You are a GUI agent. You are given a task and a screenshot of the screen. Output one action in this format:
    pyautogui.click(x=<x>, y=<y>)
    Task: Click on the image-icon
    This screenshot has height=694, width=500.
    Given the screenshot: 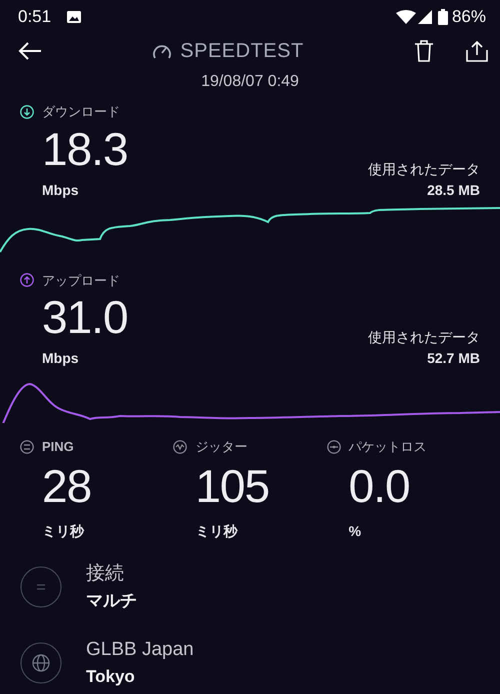 What is the action you would take?
    pyautogui.click(x=74, y=17)
    